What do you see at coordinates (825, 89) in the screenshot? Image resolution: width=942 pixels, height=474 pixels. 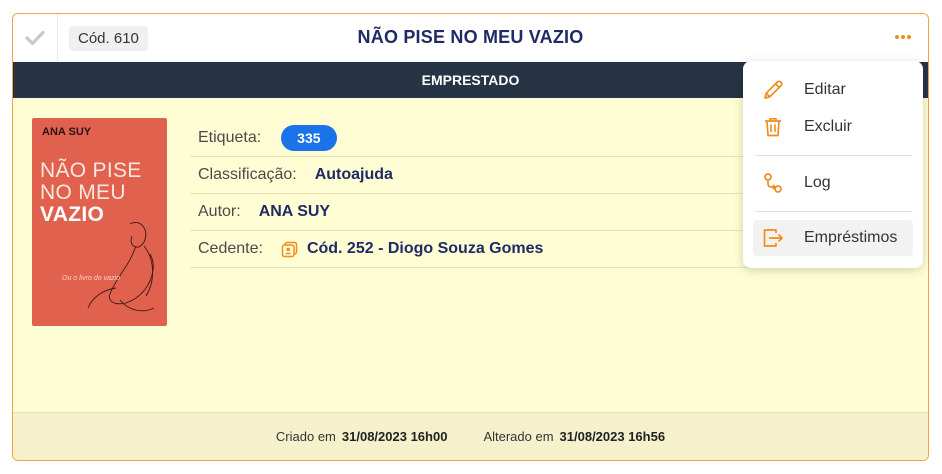 I see `menu-item-edit-label: Editar` at bounding box center [825, 89].